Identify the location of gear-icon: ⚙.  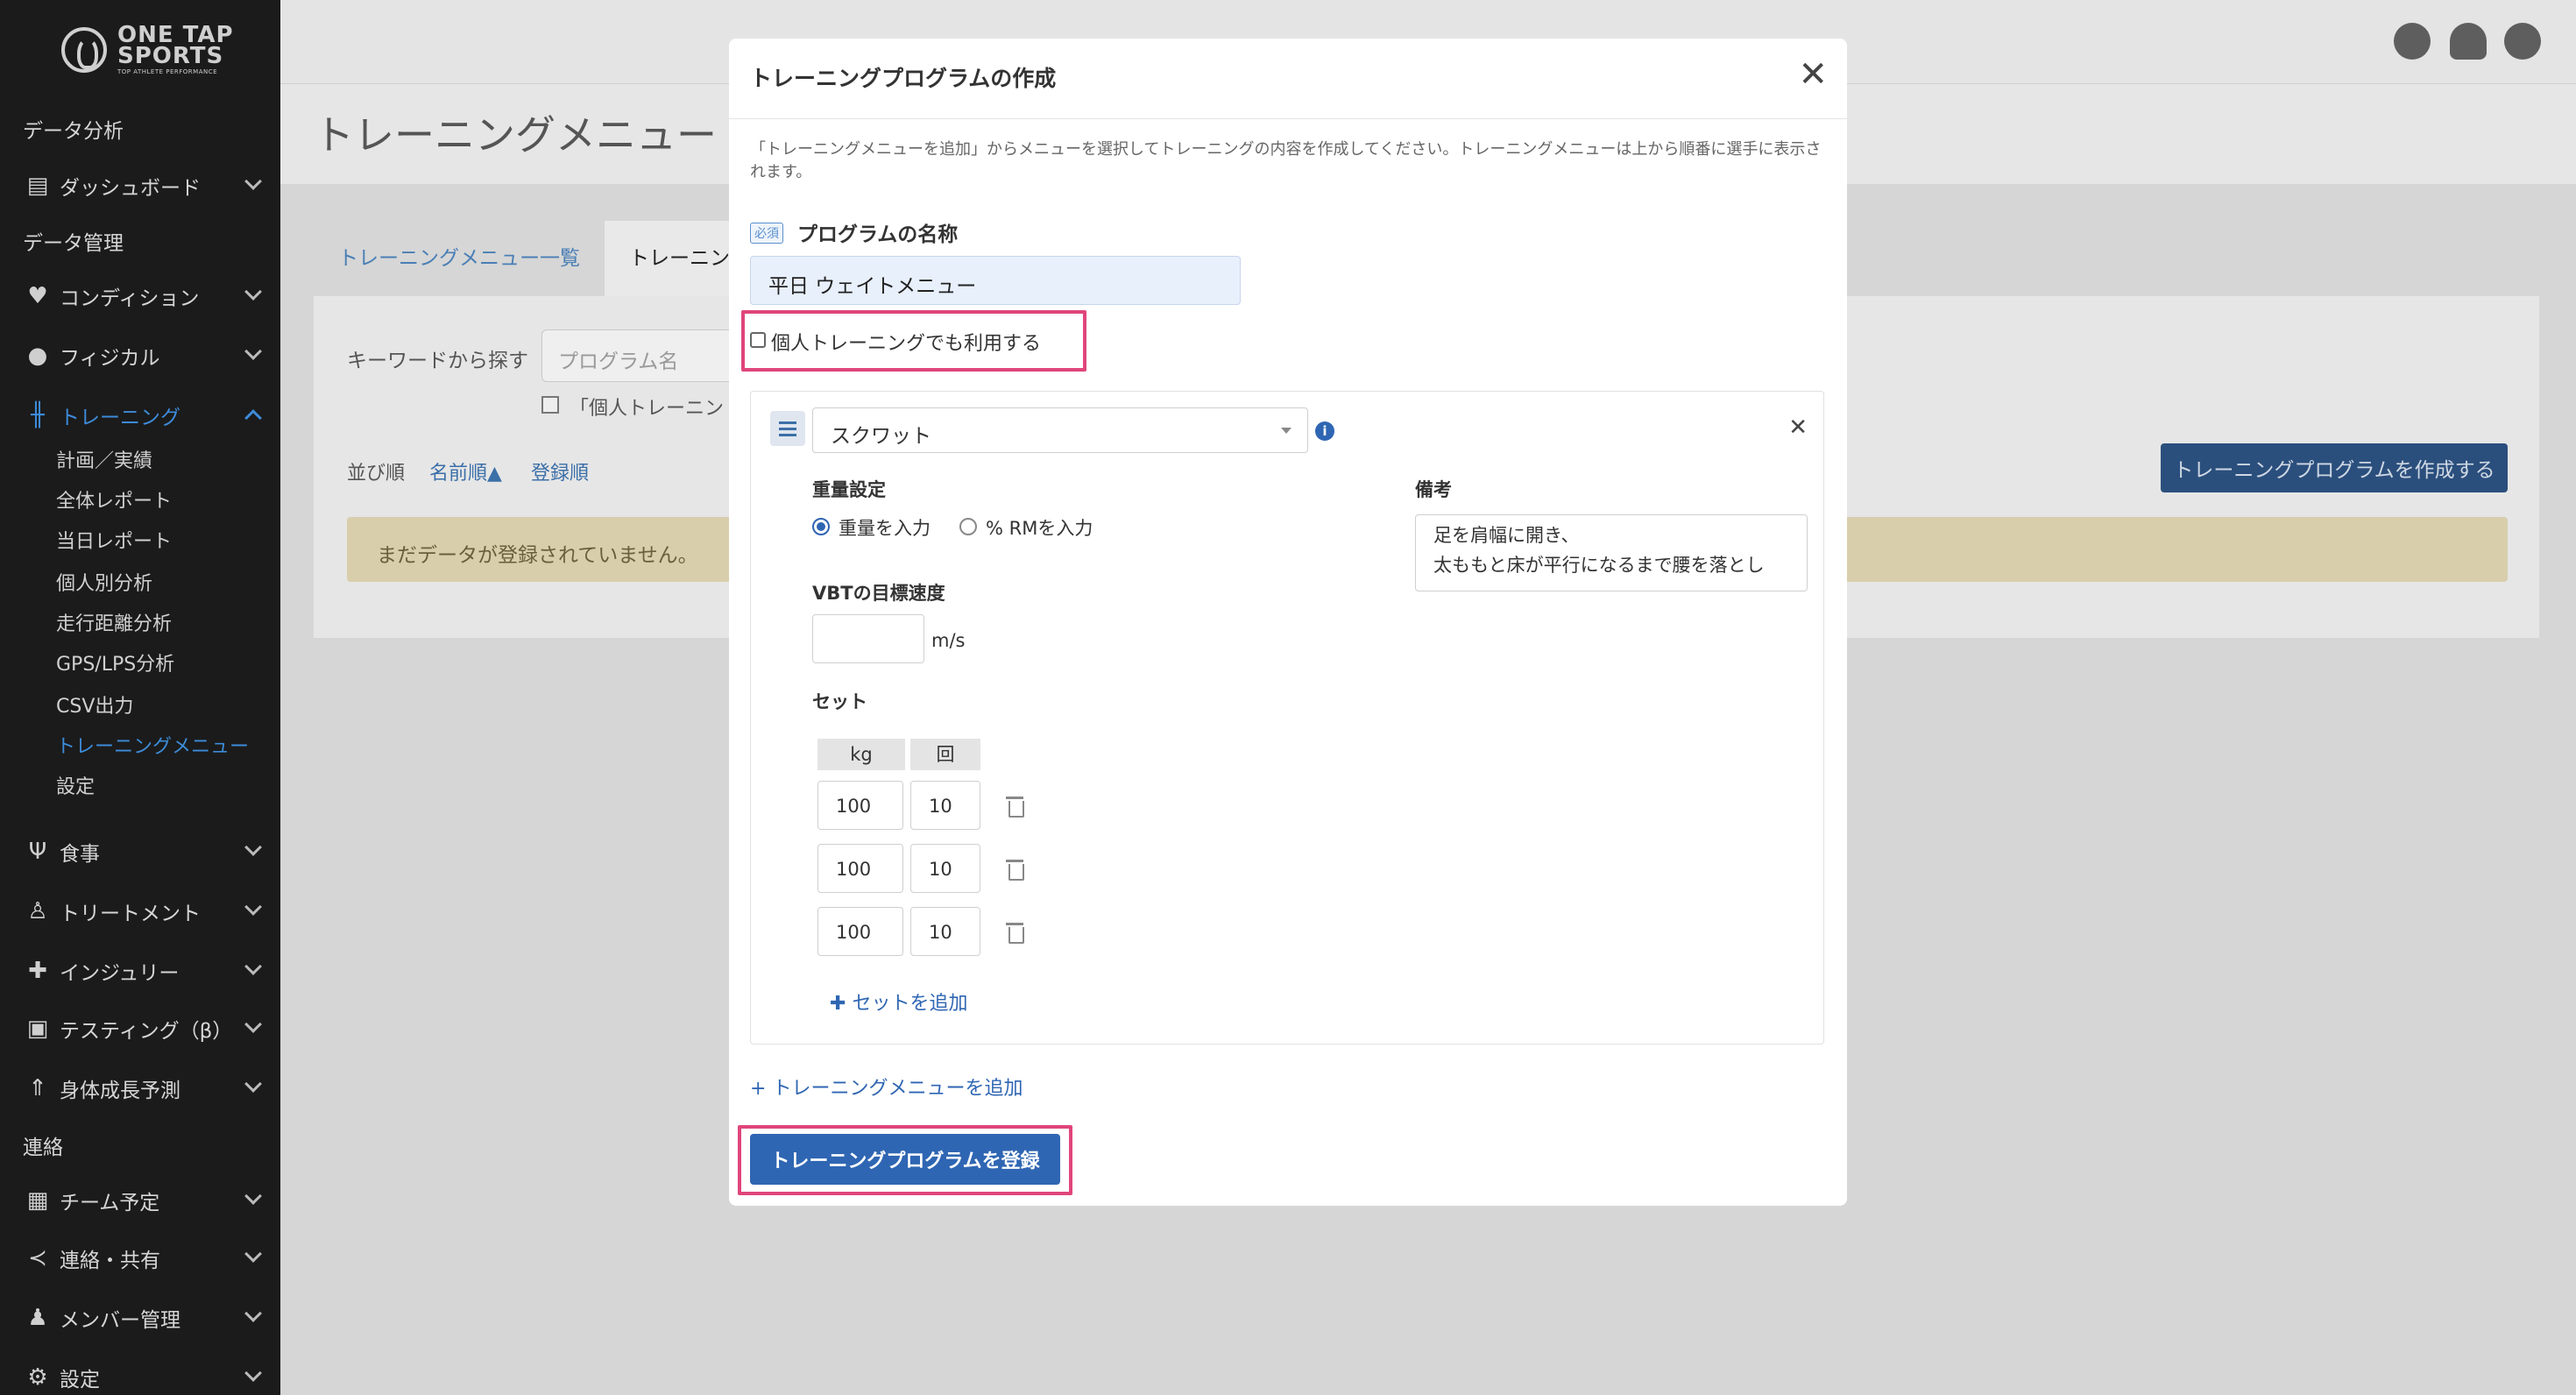
(37, 1377).